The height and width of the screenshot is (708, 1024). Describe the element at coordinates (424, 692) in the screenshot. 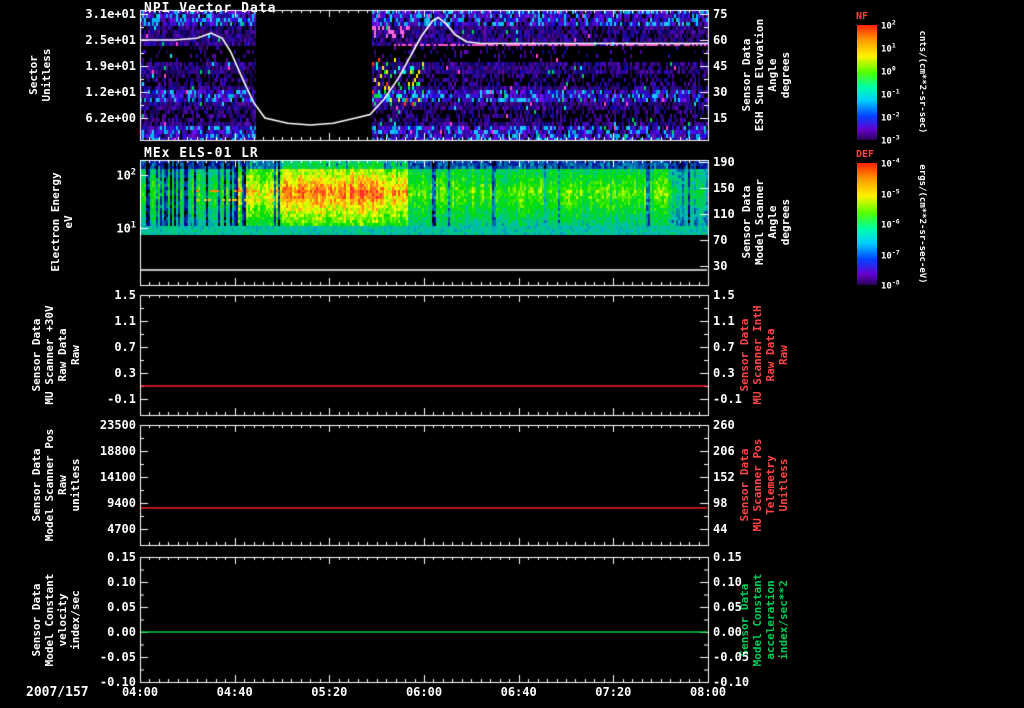

I see `tick-label: 06:00` at that location.